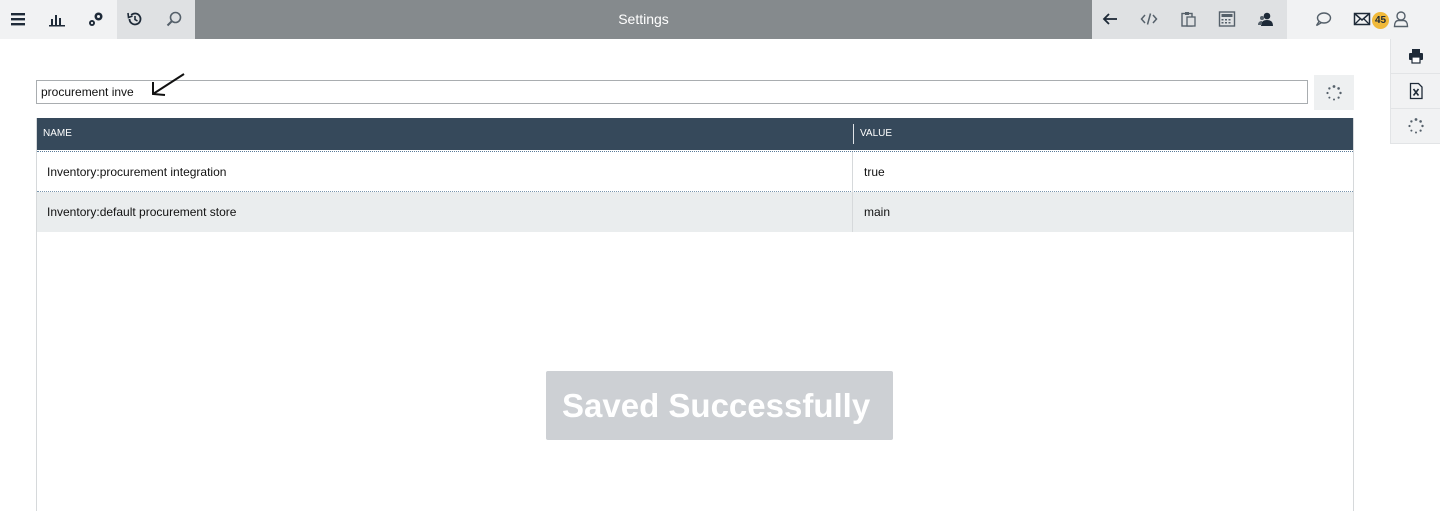 This screenshot has width=1440, height=511. What do you see at coordinates (445, 172) in the screenshot?
I see `cell-name: Inventory:procurement integration` at bounding box center [445, 172].